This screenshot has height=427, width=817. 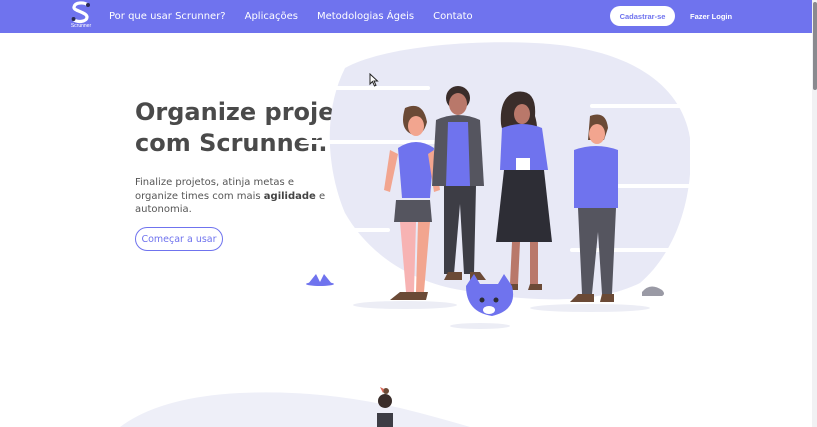 I want to click on scrollbar-track, so click(x=814, y=213).